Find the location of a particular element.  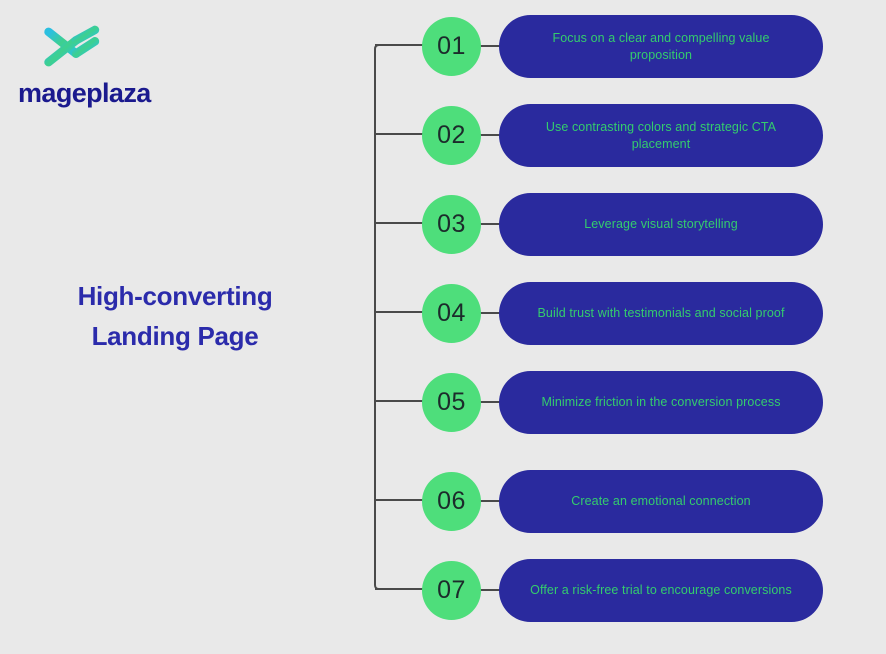

brand-wordmark: mageplaza is located at coordinates (84, 93).